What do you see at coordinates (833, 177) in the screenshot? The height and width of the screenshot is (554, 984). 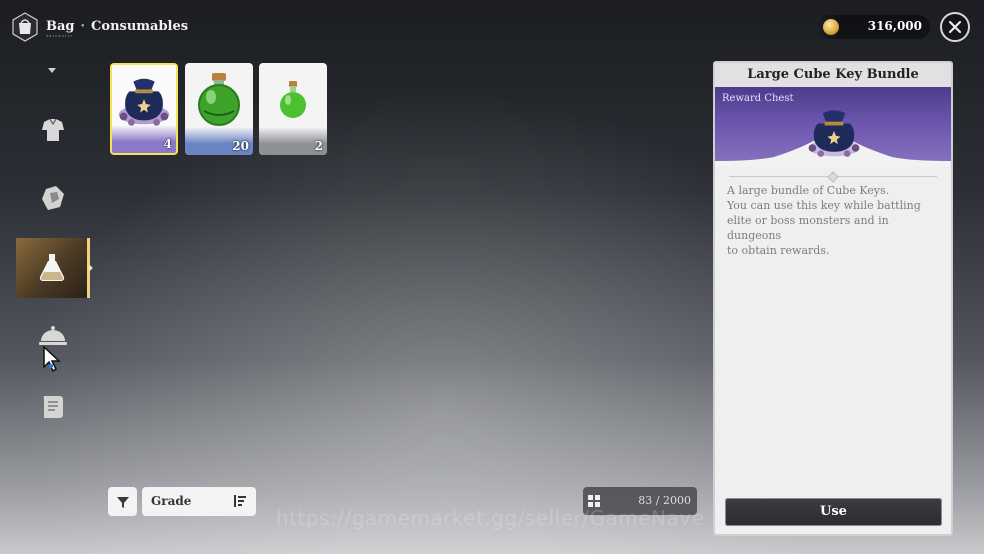 I see `divider-ornament` at bounding box center [833, 177].